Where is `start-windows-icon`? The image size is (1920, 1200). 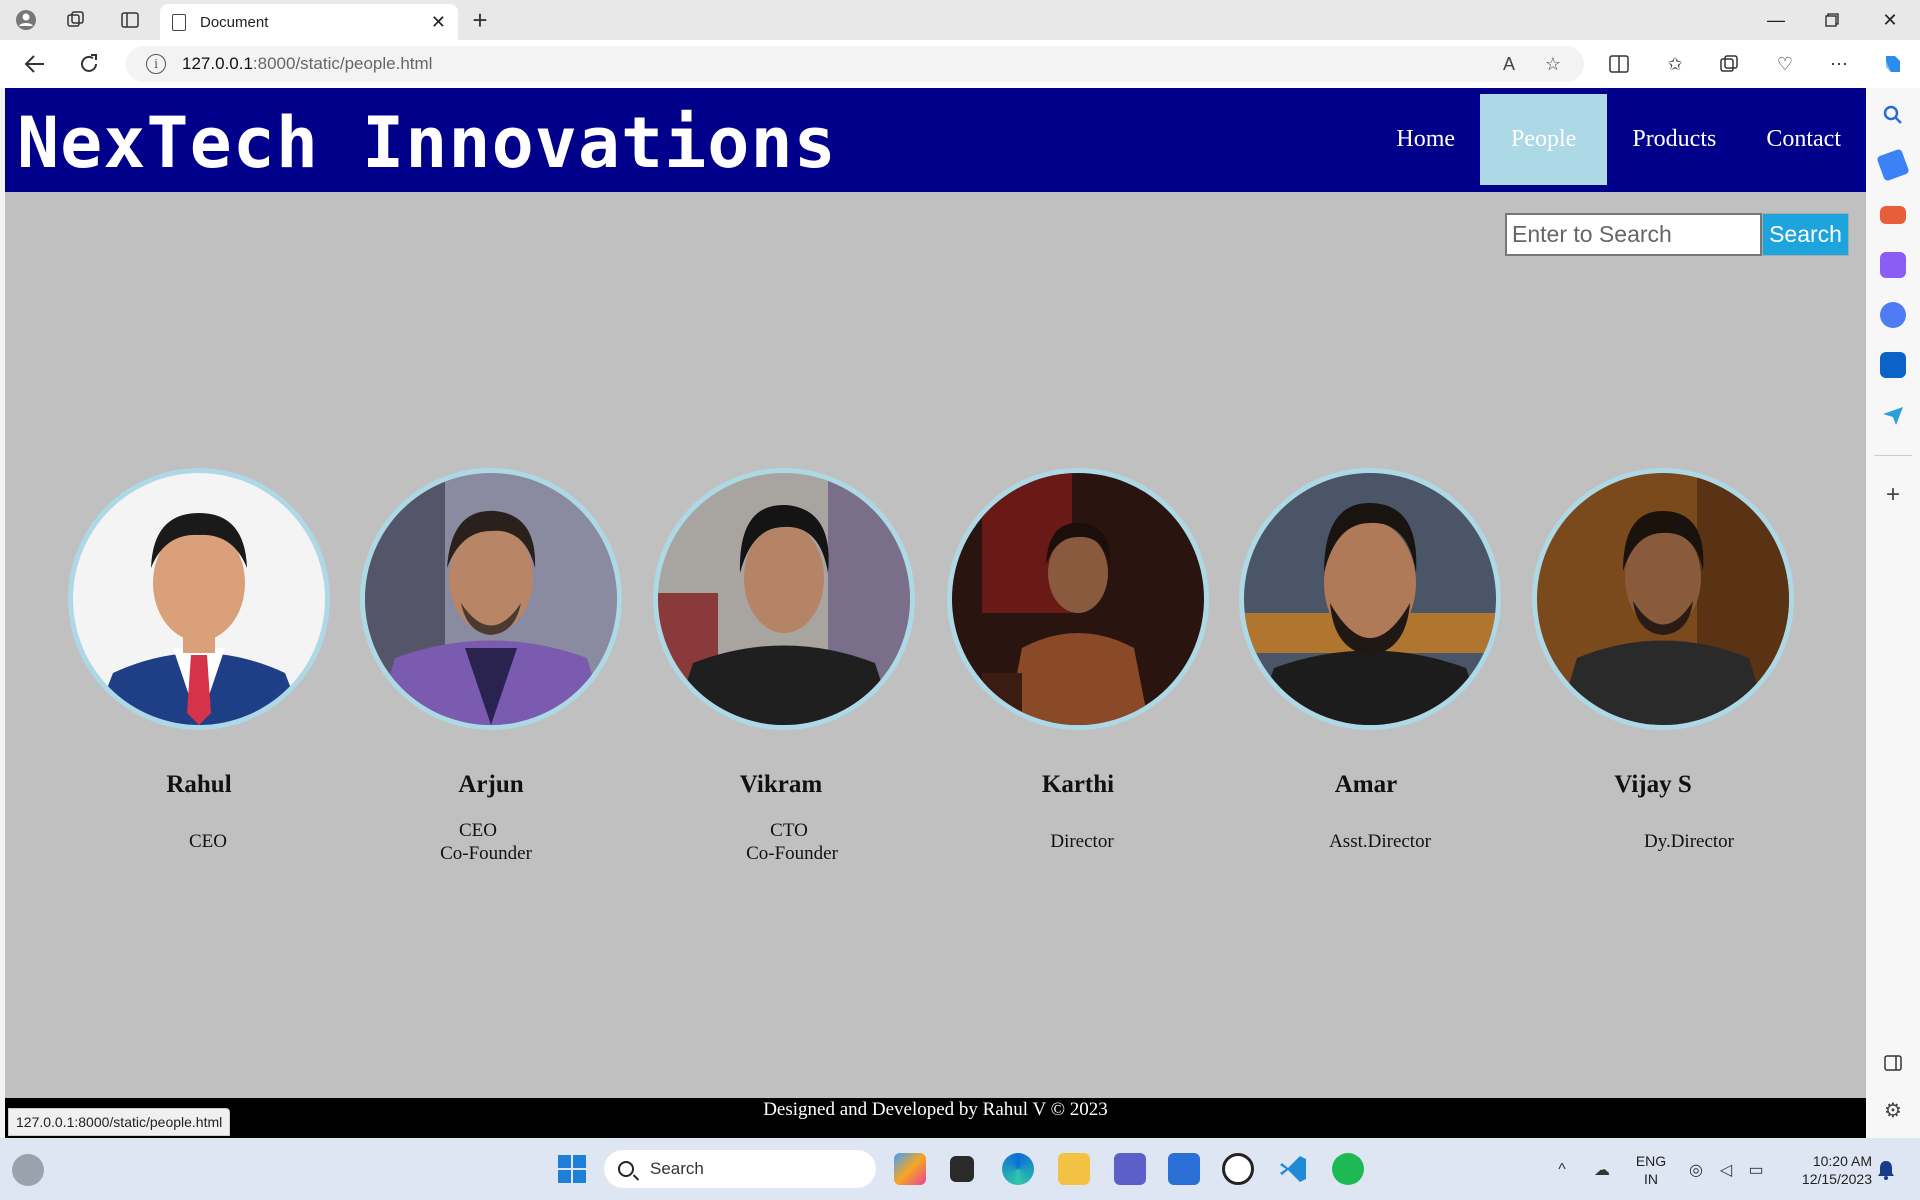
start-windows-icon is located at coordinates (572, 1169).